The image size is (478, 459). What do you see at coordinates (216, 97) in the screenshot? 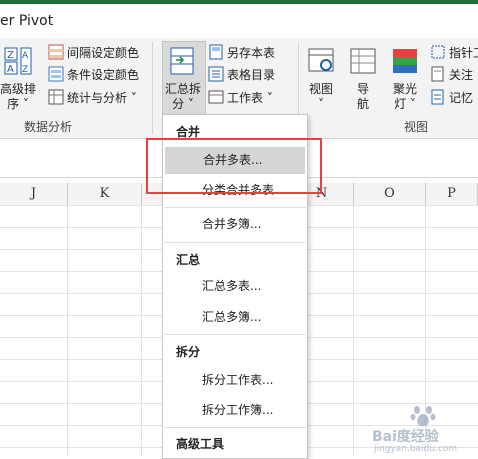
I see `worksheet-icon` at bounding box center [216, 97].